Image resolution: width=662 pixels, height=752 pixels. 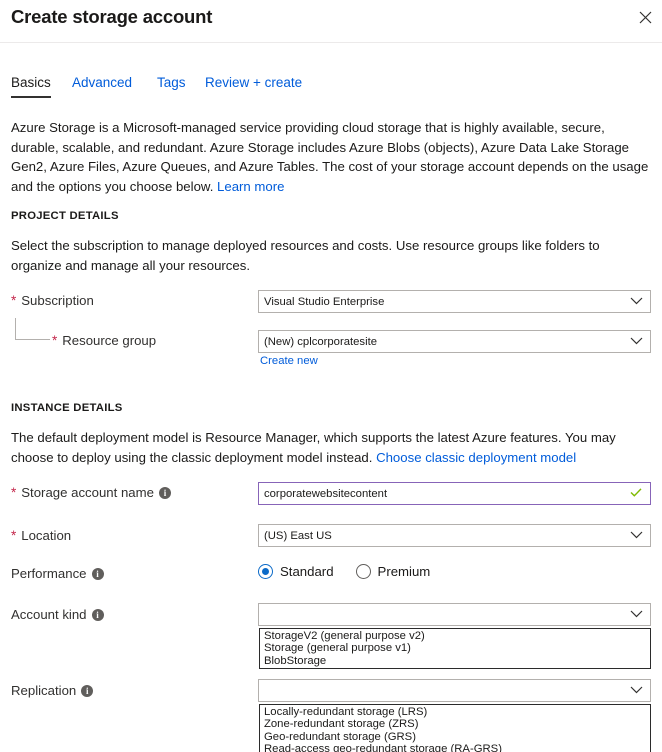 I want to click on radio-indicator-selected, so click(x=265, y=571).